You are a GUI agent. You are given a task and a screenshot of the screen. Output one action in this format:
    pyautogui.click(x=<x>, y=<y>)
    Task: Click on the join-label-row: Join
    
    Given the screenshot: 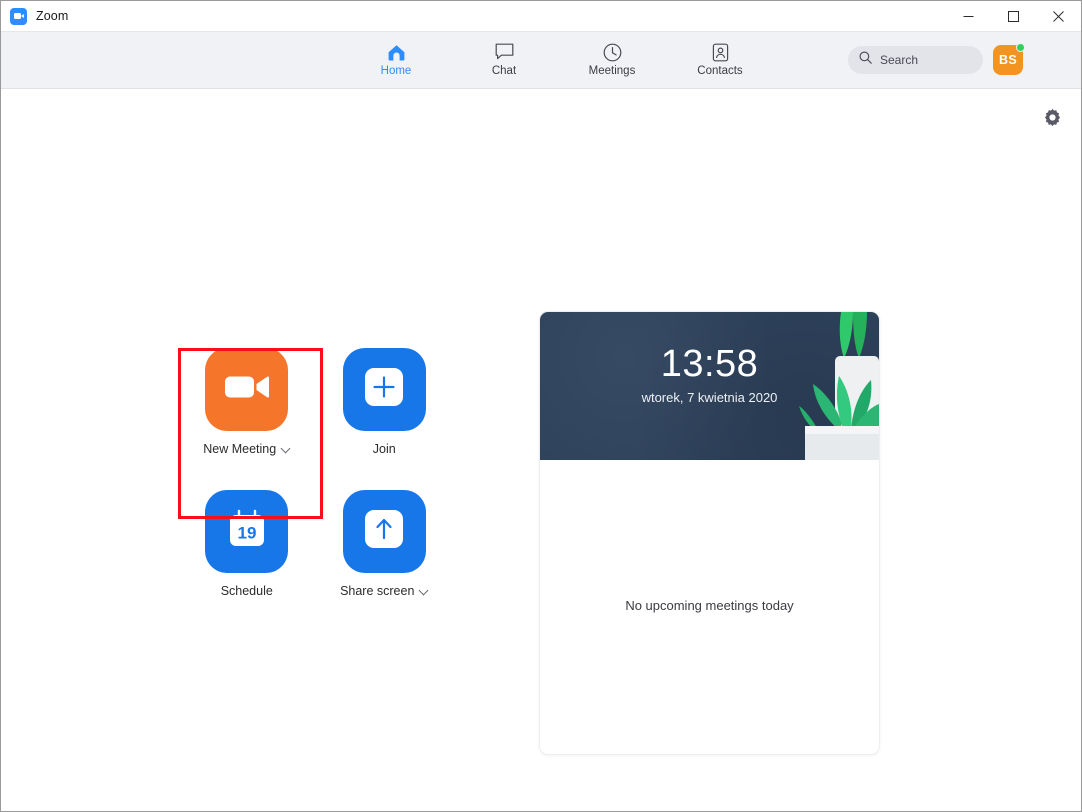 What is the action you would take?
    pyautogui.click(x=384, y=449)
    